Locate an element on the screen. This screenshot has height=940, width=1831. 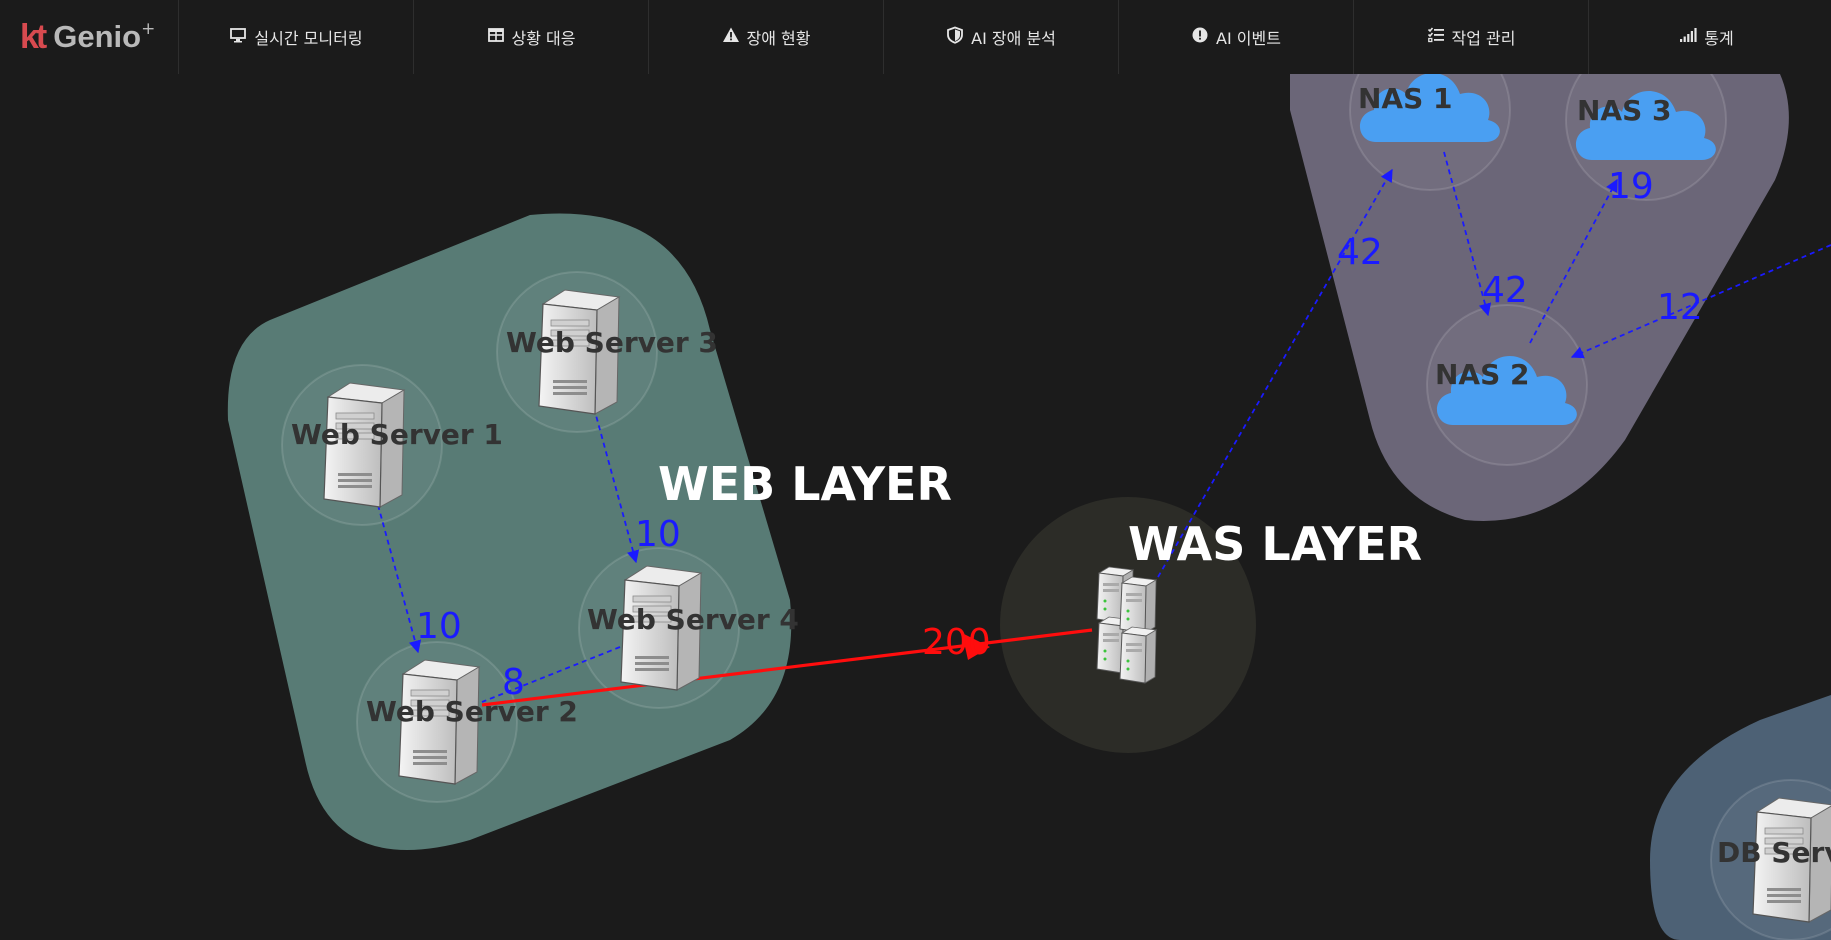
grid-icon is located at coordinates (496, 37).